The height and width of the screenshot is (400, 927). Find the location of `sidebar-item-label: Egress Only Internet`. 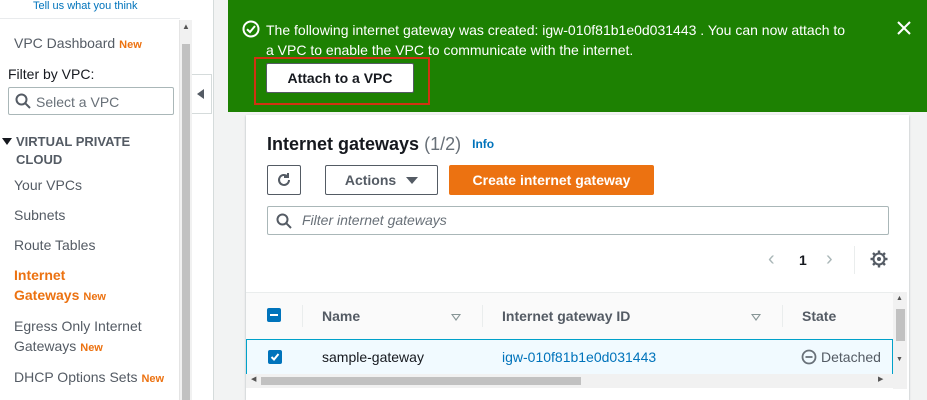

sidebar-item-label: Egress Only Internet is located at coordinates (78, 326).